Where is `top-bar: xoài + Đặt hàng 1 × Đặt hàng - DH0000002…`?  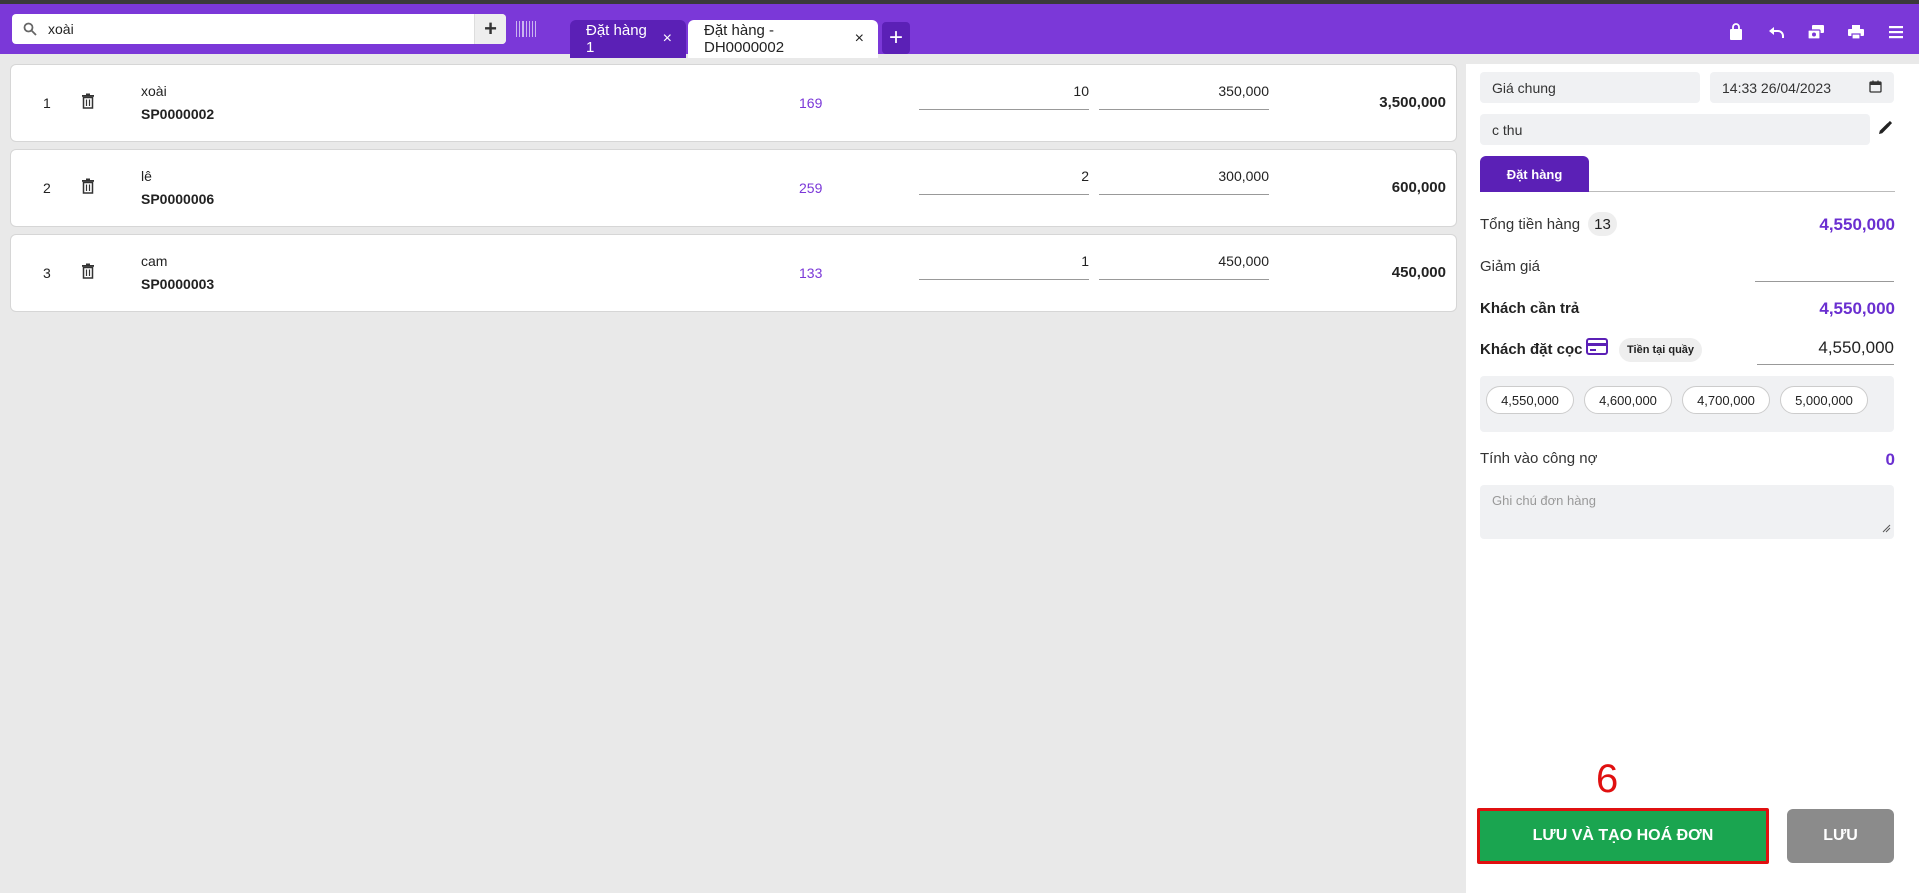 top-bar: xoài + Đặt hàng 1 × Đặt hàng - DH0000002… is located at coordinates (959, 29).